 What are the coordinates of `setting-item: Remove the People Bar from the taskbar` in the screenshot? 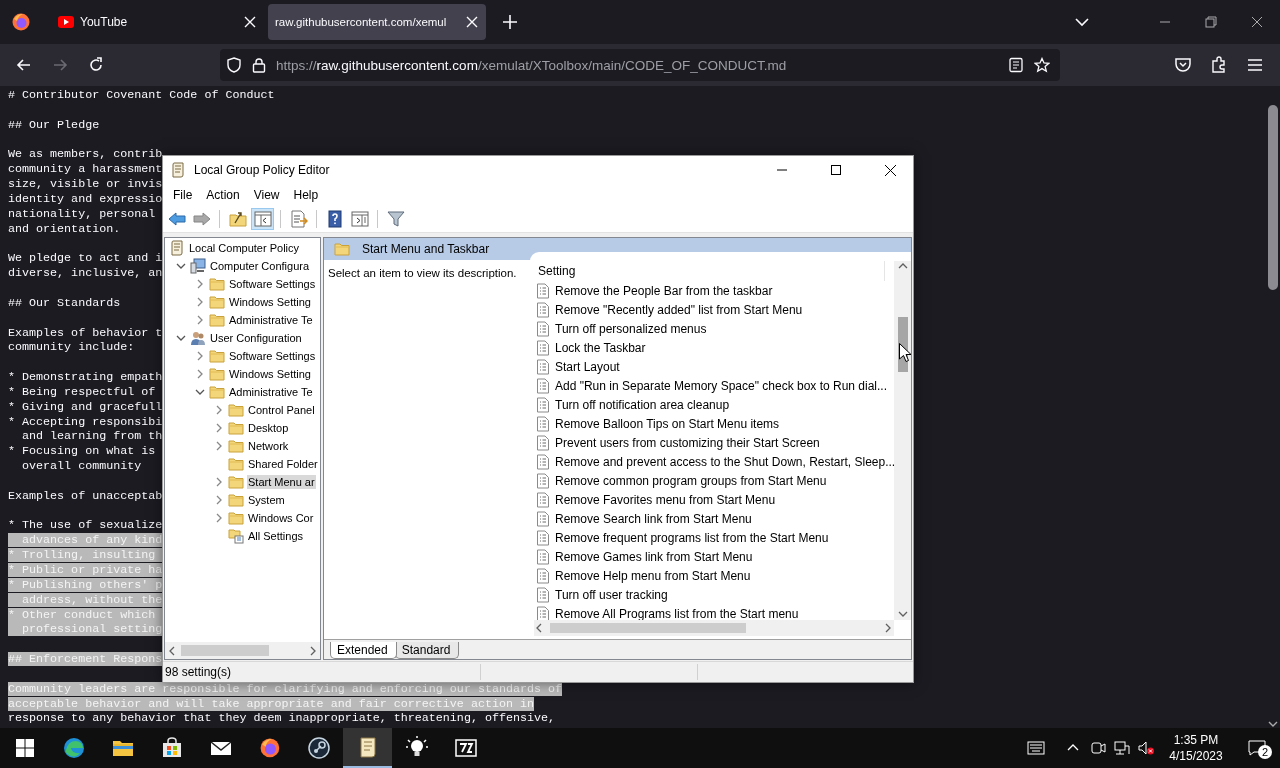 It's located at (664, 290).